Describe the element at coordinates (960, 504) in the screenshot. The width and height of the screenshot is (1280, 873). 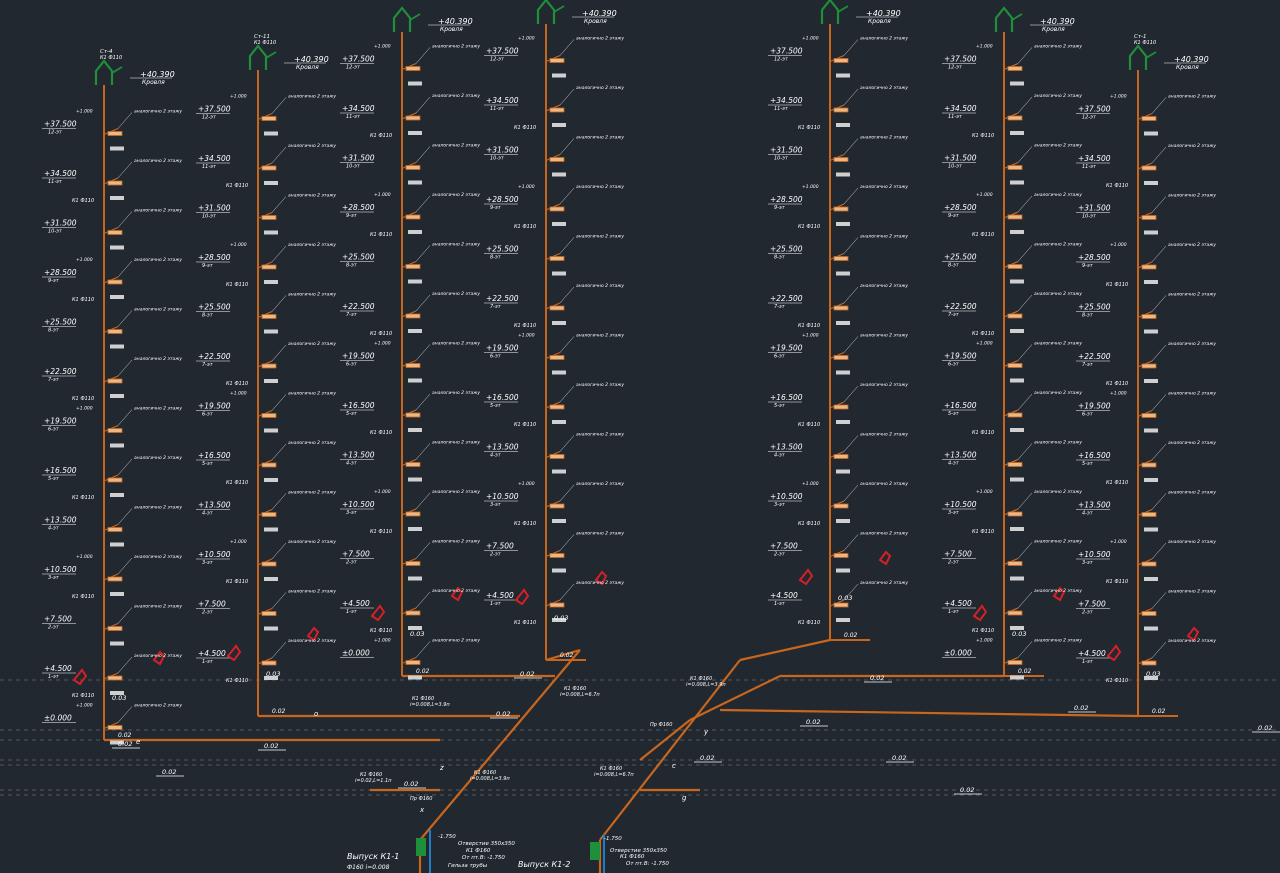
I see `level-label-6-10: +10.500` at that location.